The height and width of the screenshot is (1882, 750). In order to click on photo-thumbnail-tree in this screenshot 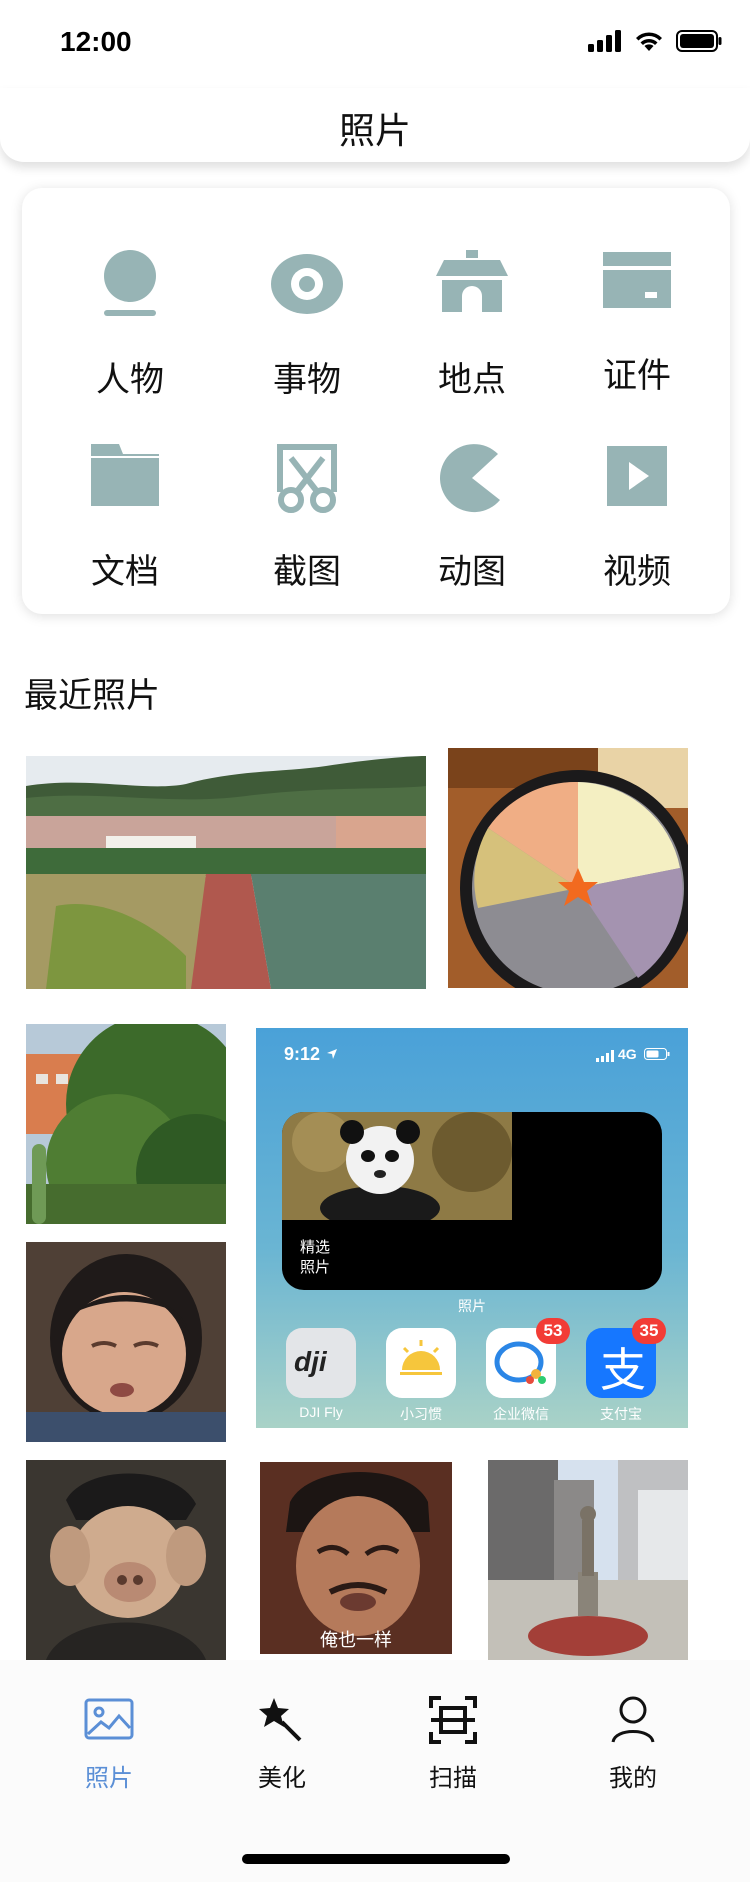, I will do `click(126, 1124)`.